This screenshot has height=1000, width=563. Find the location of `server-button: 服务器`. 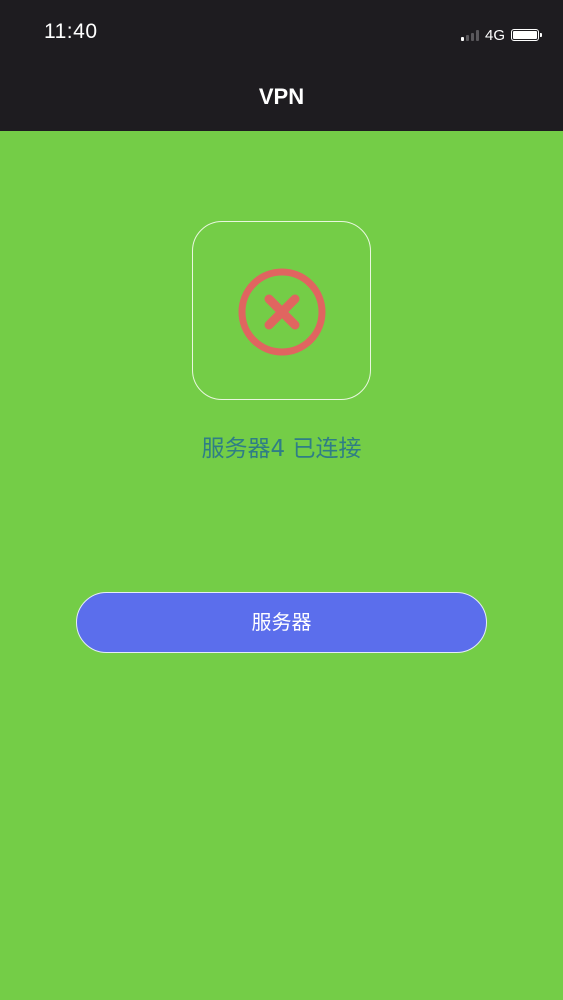

server-button: 服务器 is located at coordinates (281, 622).